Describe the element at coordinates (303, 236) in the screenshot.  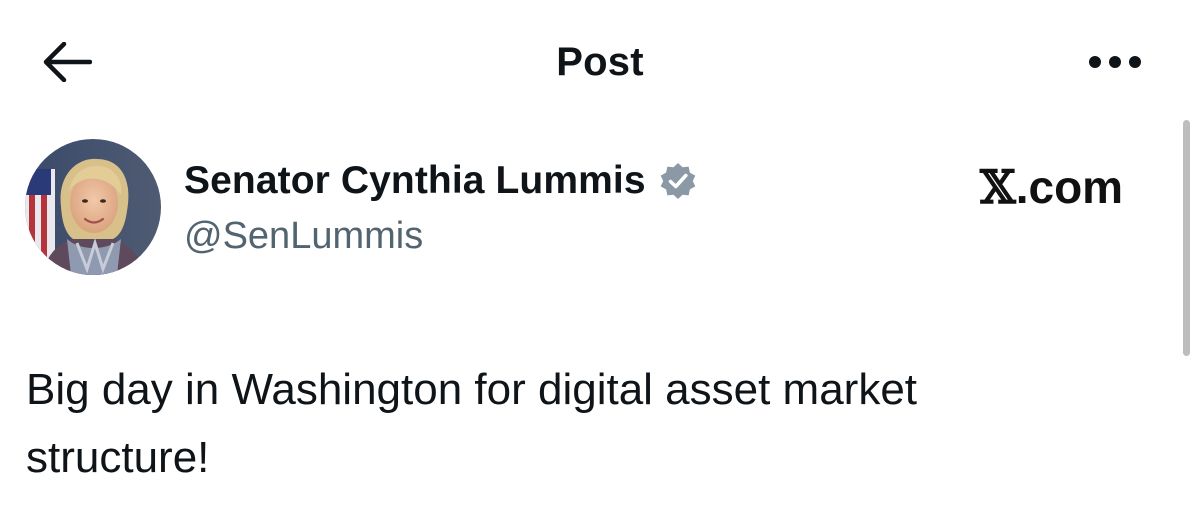
I see `author-handle: @SenLummis` at that location.